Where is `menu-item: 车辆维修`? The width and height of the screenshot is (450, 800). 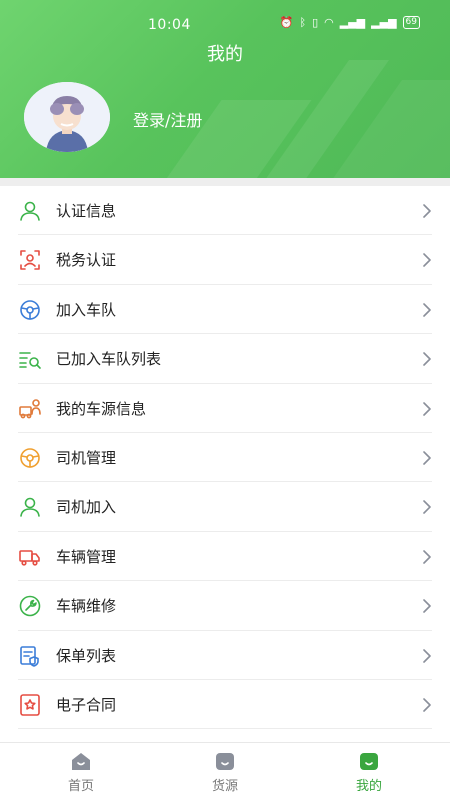
menu-item: 车辆维修 is located at coordinates (225, 606).